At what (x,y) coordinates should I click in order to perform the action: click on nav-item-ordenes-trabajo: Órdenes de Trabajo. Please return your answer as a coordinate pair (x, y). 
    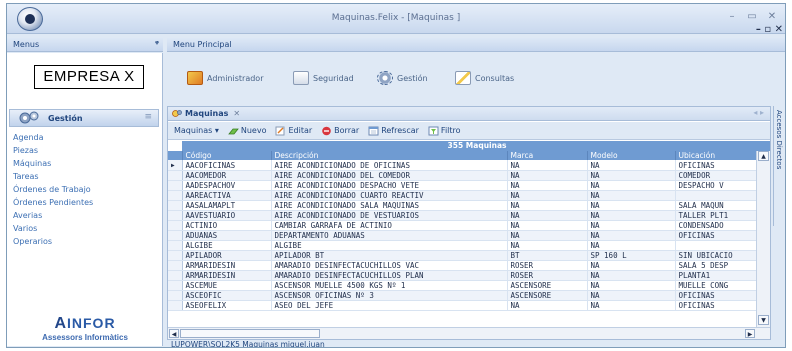
    Looking at the image, I should click on (53, 189).